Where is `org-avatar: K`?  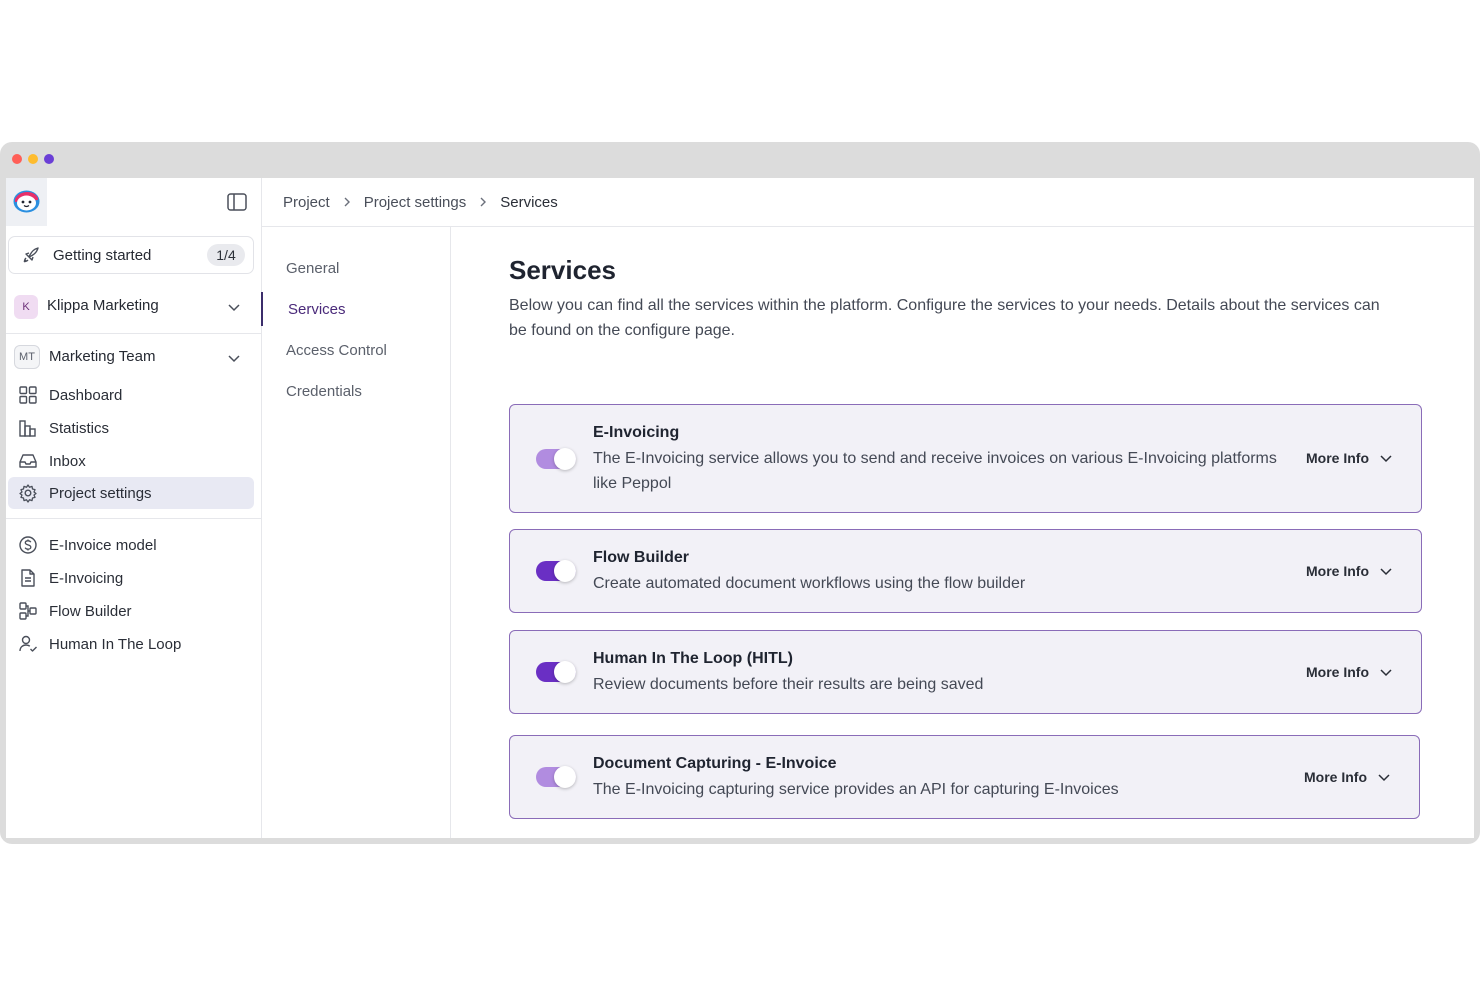
org-avatar: K is located at coordinates (26, 307).